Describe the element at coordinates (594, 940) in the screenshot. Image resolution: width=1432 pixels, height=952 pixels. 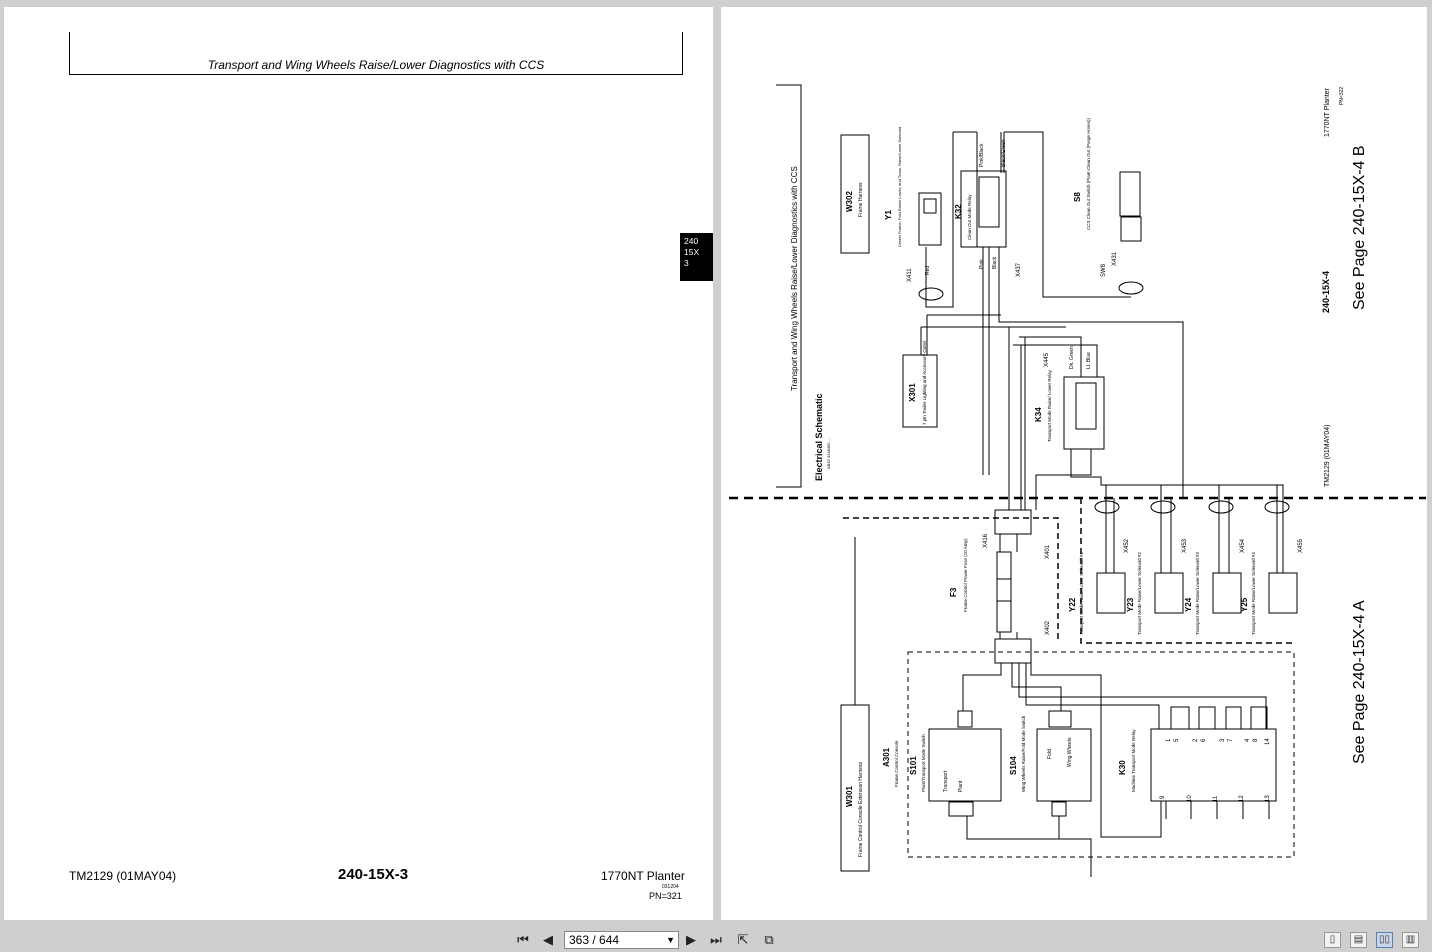
I see `page-indicator: 363 / 644` at that location.